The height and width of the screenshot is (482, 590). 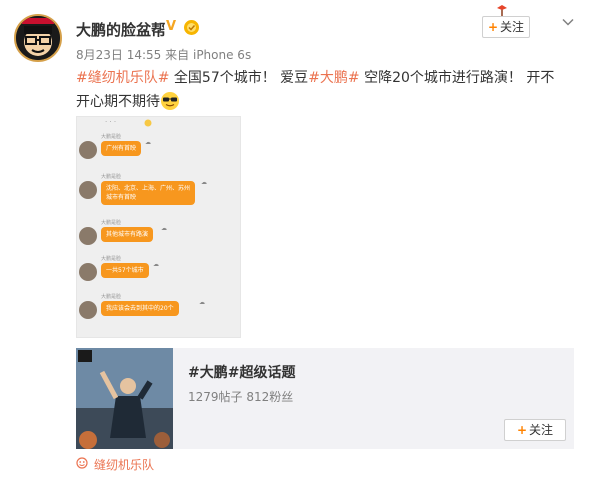 I want to click on topic-card-image, so click(x=124, y=398).